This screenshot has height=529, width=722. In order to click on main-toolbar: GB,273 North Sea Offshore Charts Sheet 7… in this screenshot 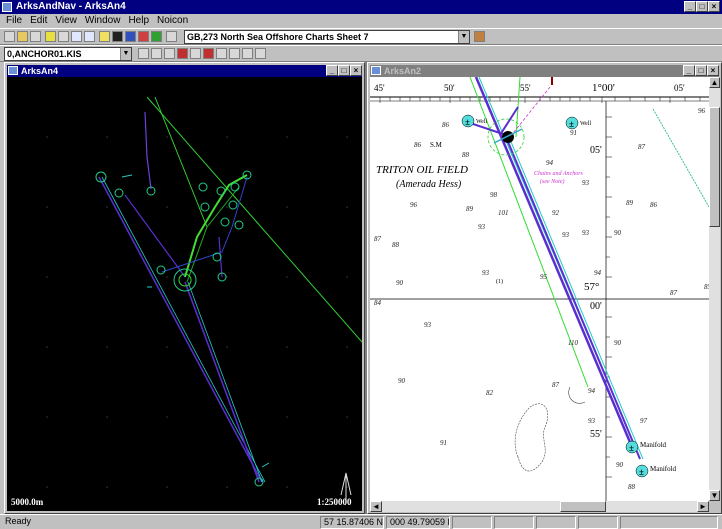, I will do `click(361, 36)`.